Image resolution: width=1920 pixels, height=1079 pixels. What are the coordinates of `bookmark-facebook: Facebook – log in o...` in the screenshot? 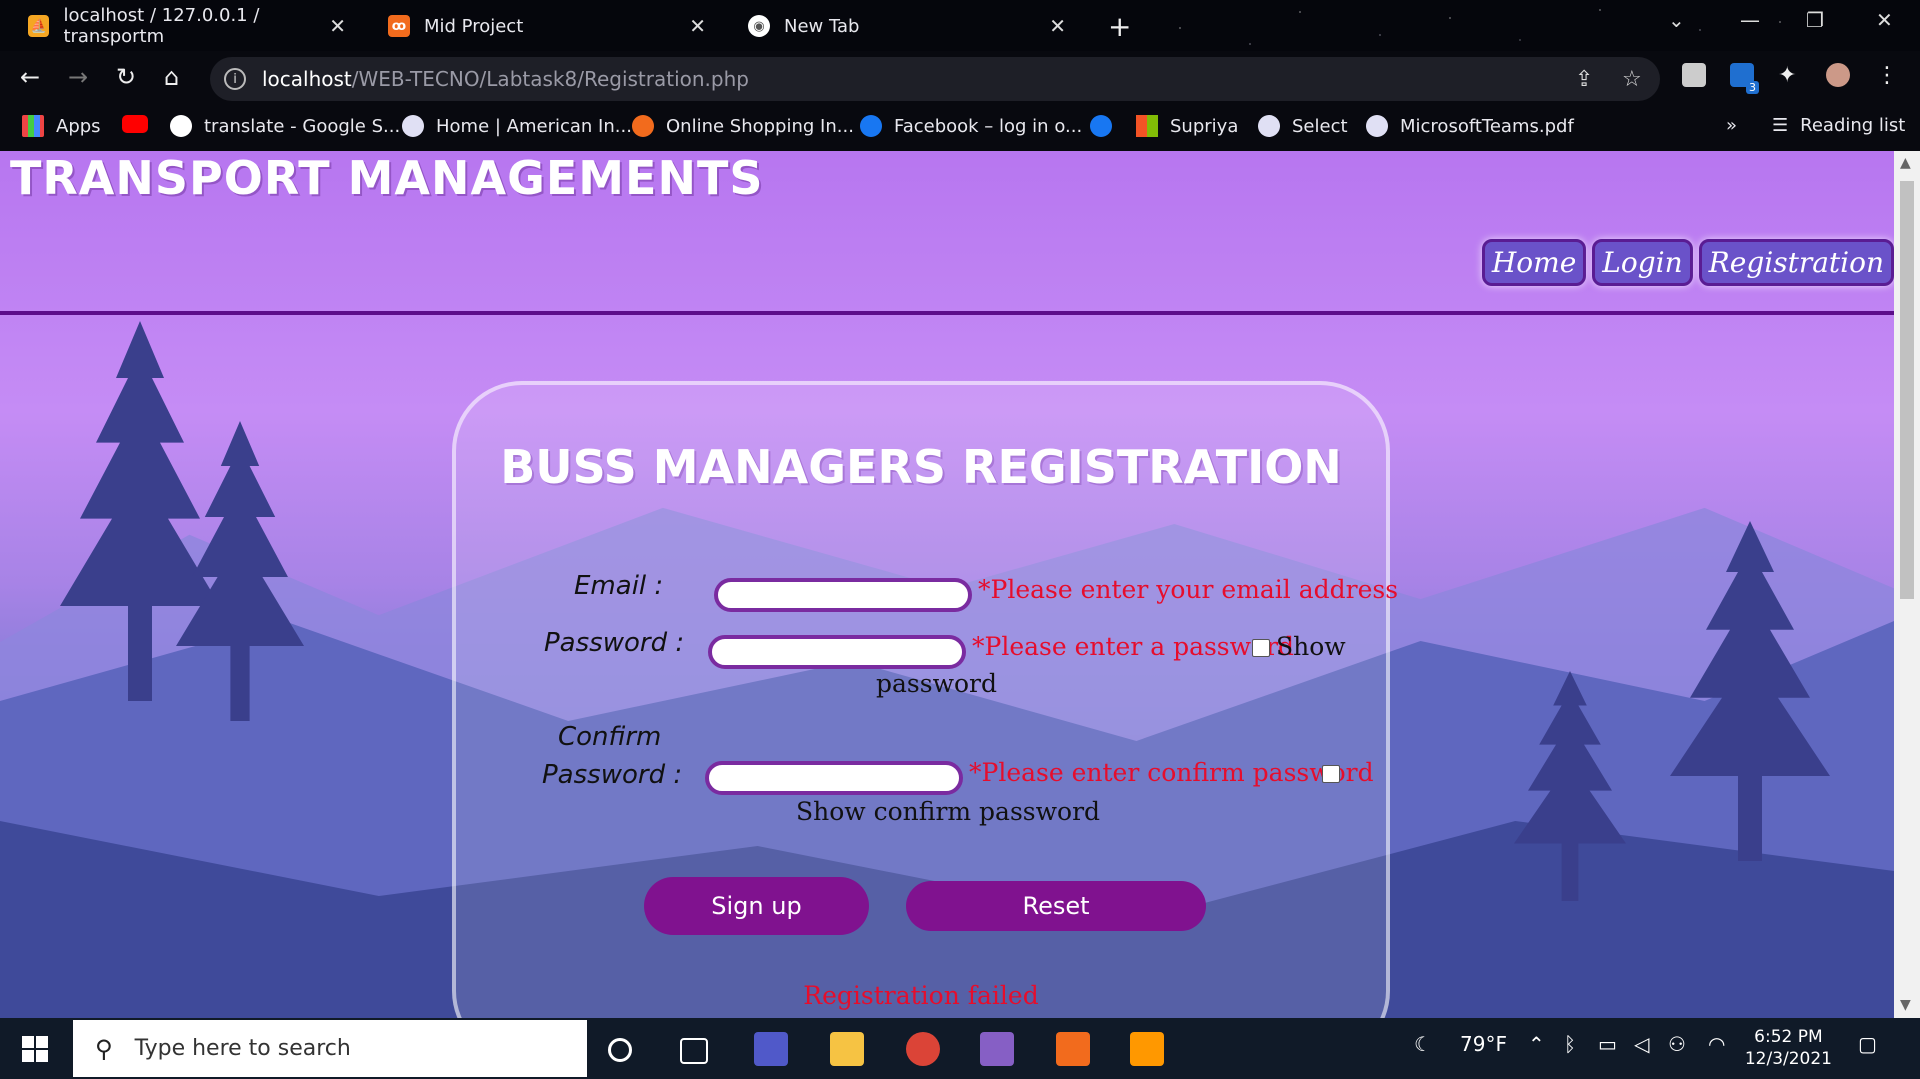 It's located at (971, 126).